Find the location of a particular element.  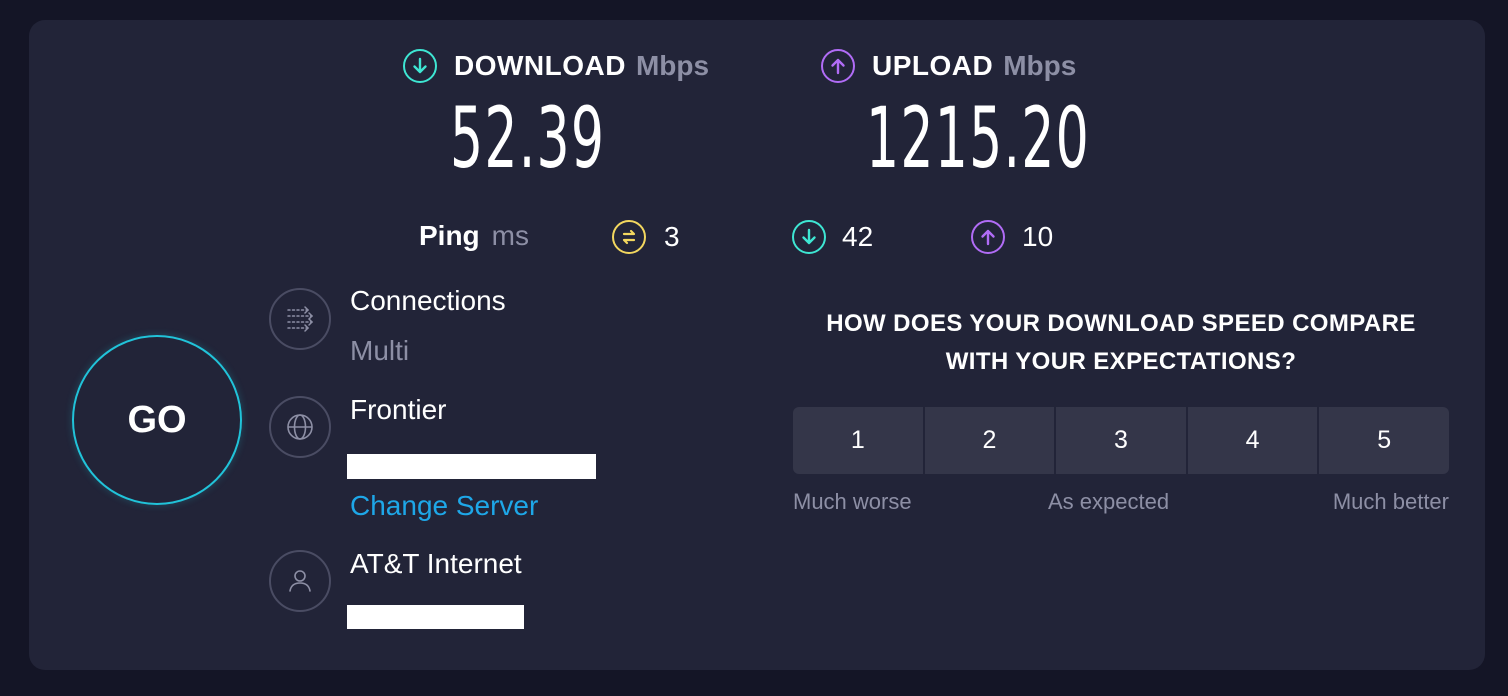

ping-idle: 3 is located at coordinates (646, 237).